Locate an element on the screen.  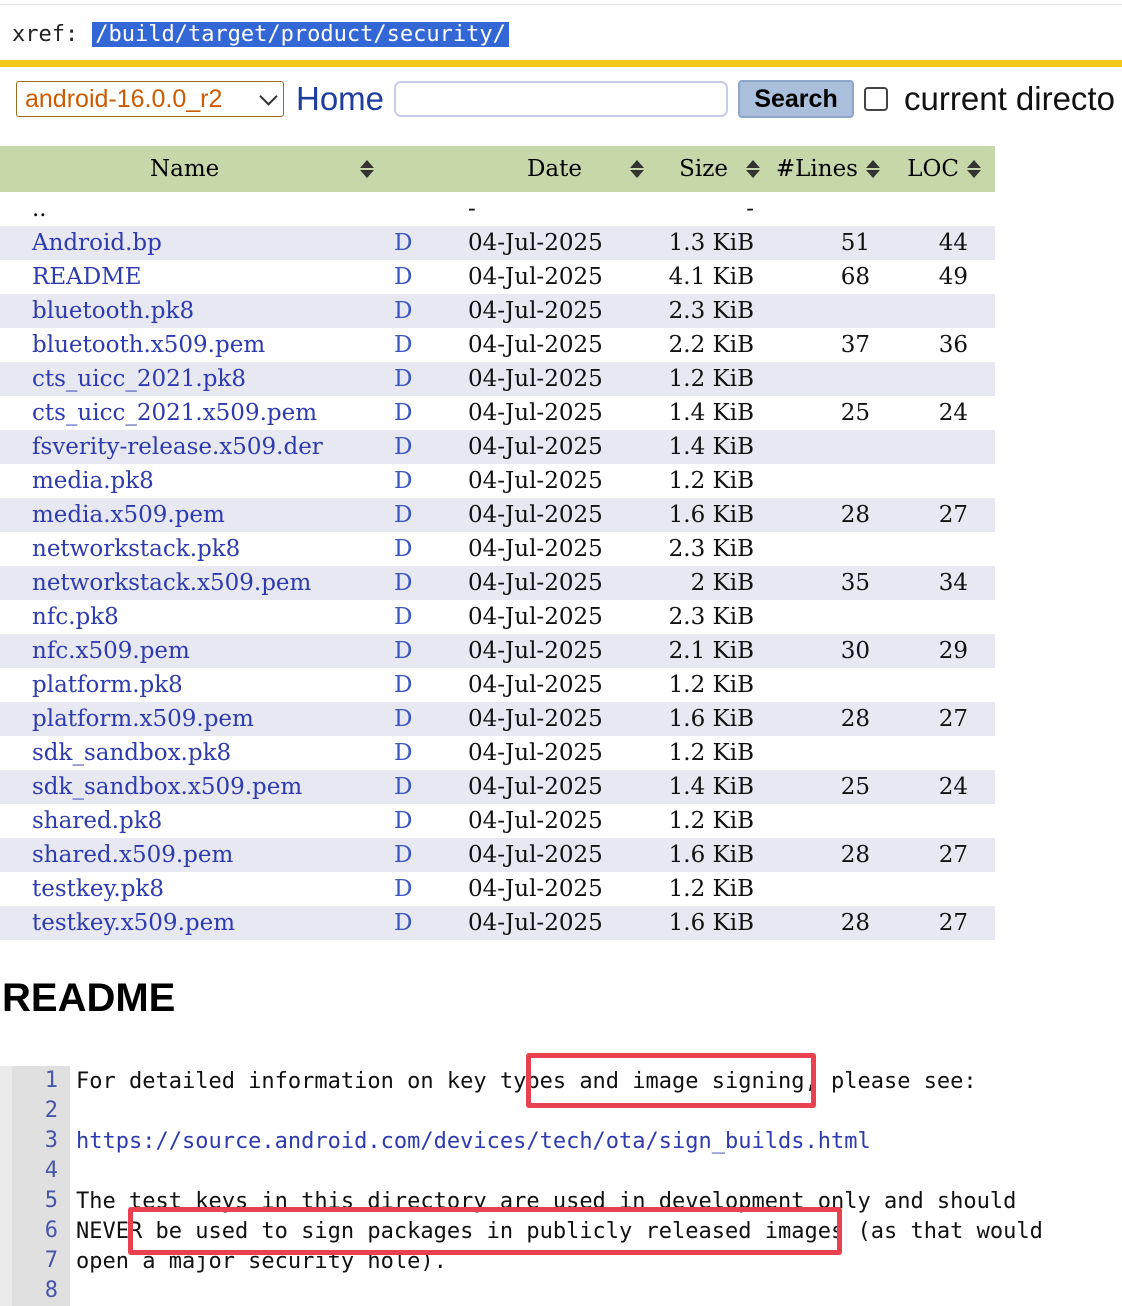
file-name-link: shared.x509.pem is located at coordinates (194, 855).